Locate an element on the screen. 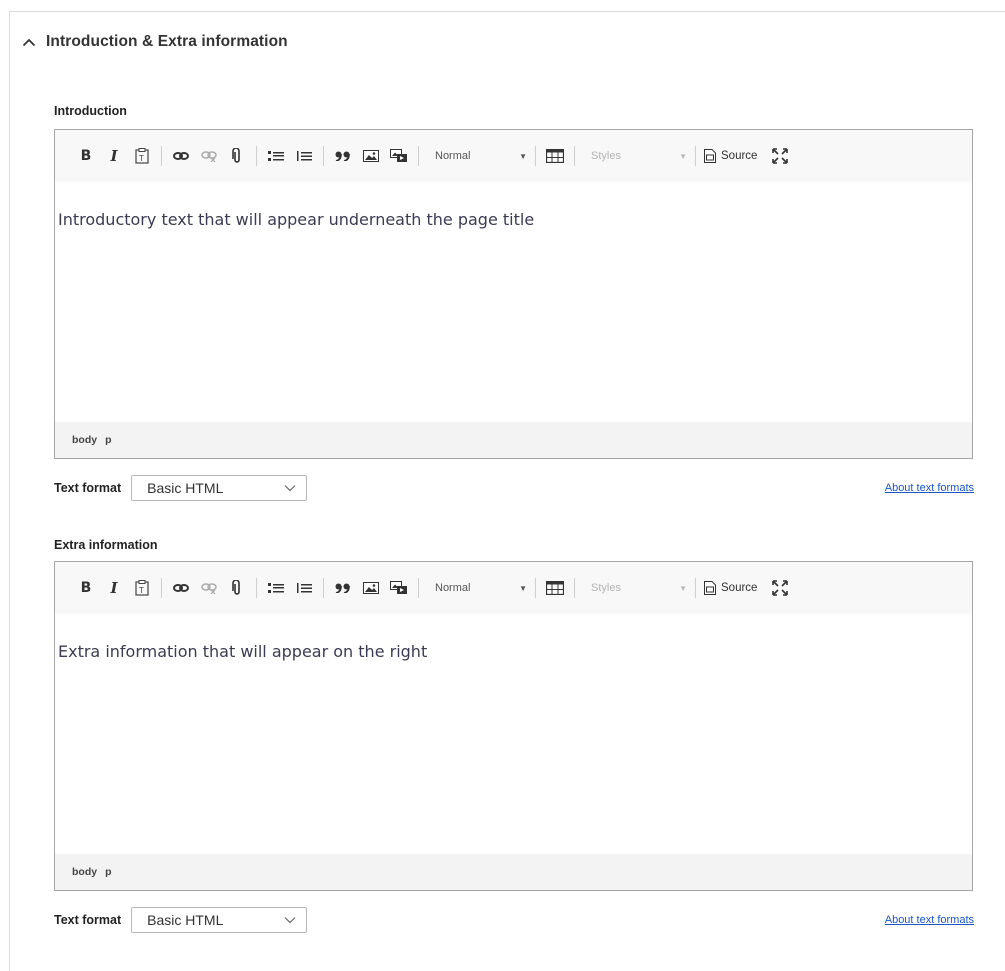 The image size is (1005, 971). section-title: Introduction & Extra information is located at coordinates (167, 41).